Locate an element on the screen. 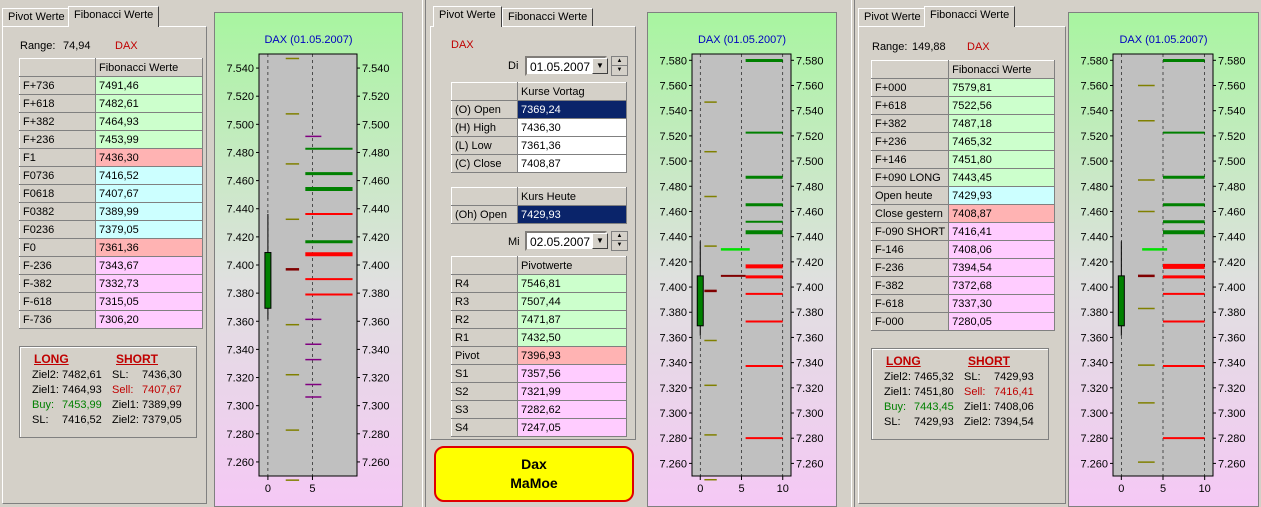  table-row: (H) High 7436,30 is located at coordinates (539, 127).